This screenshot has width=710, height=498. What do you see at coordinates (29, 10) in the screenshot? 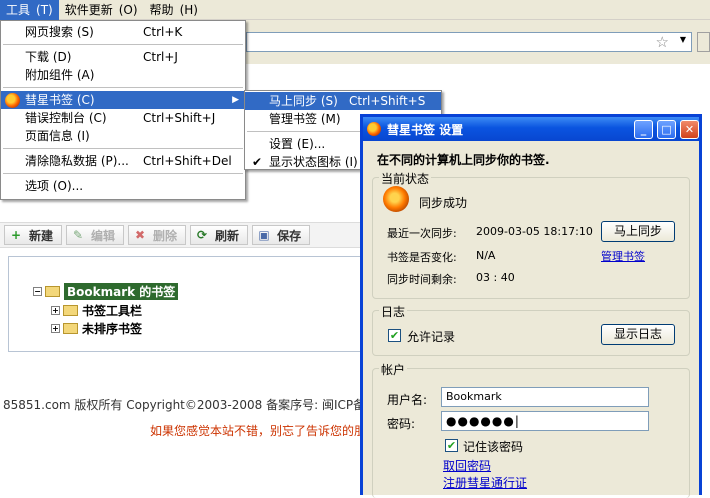
I see `menu-tools: 工具 (T)` at bounding box center [29, 10].